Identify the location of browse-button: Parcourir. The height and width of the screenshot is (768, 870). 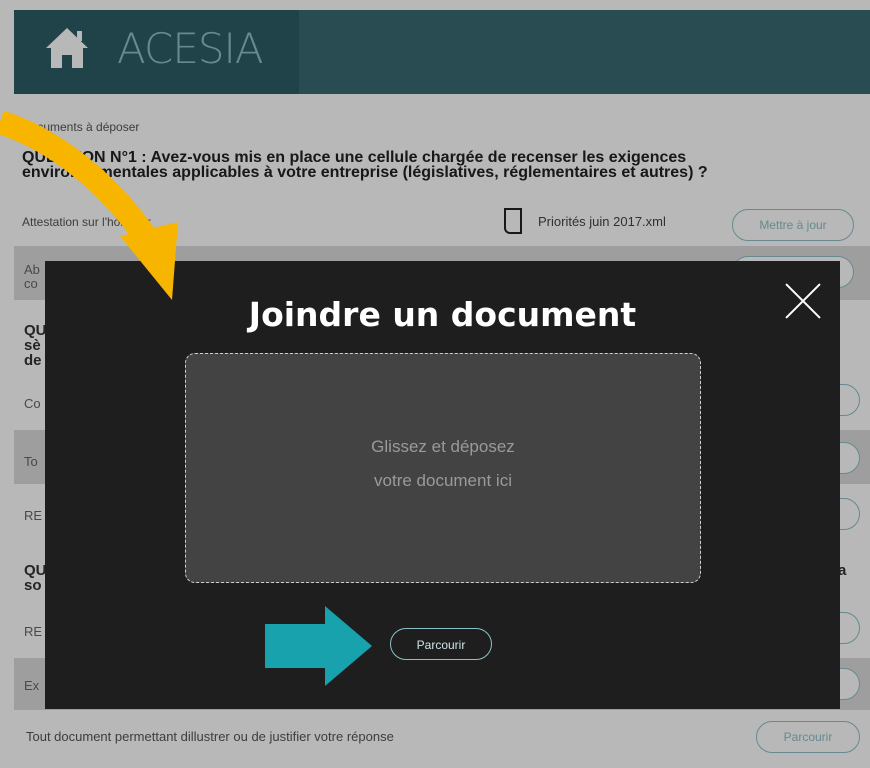
(441, 644).